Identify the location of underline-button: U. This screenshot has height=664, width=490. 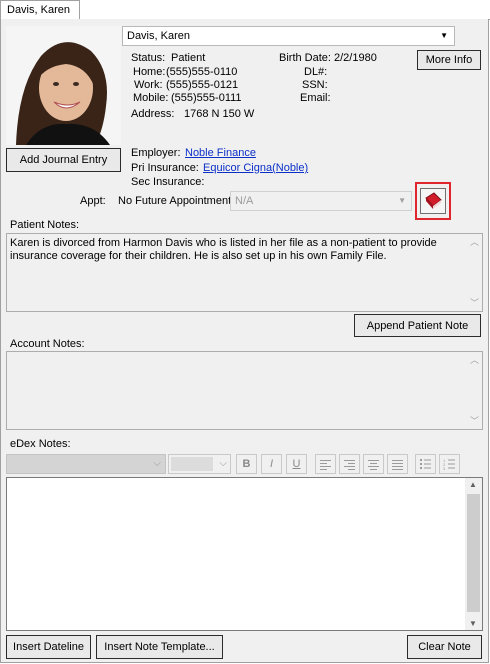
(296, 464).